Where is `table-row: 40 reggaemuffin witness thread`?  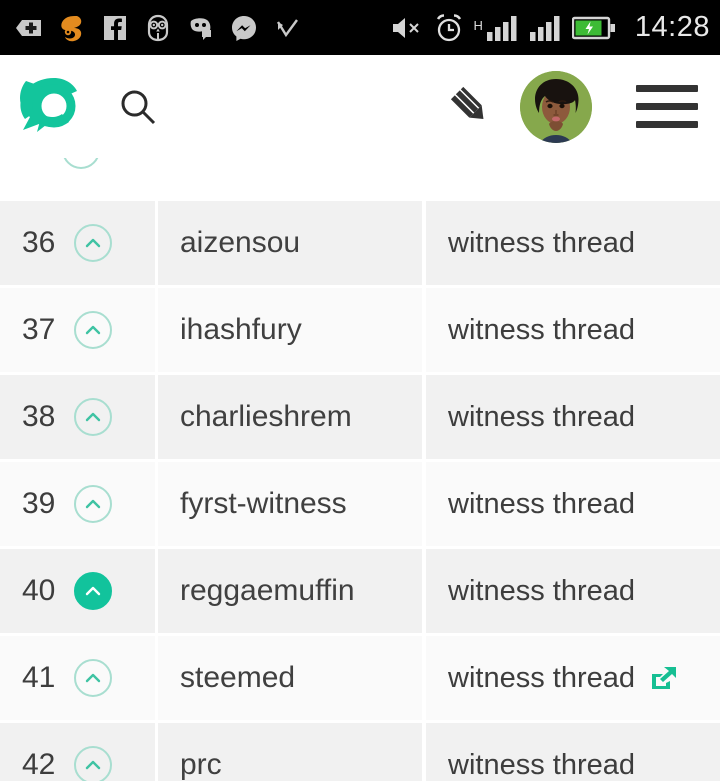 table-row: 40 reggaemuffin witness thread is located at coordinates (360, 591).